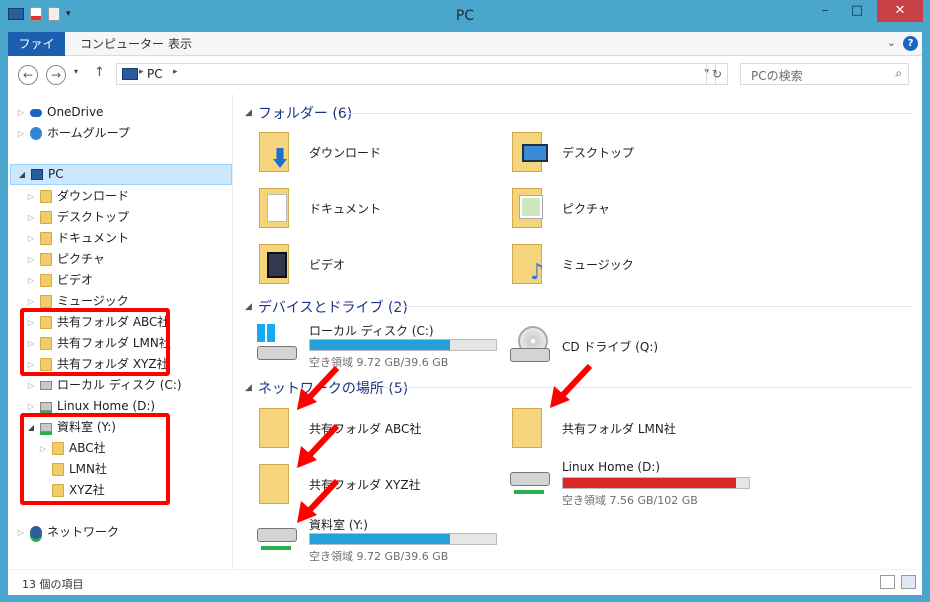 The image size is (930, 602). Describe the element at coordinates (891, 42) in the screenshot. I see `expand-ribbon-icon: ⌄` at that location.